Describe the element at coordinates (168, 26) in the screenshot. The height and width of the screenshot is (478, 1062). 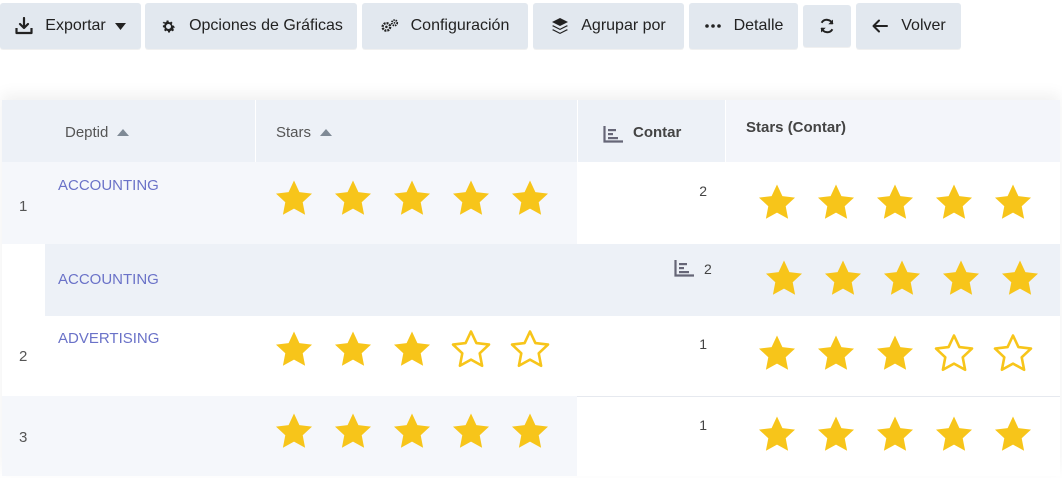
I see `gear-icon` at that location.